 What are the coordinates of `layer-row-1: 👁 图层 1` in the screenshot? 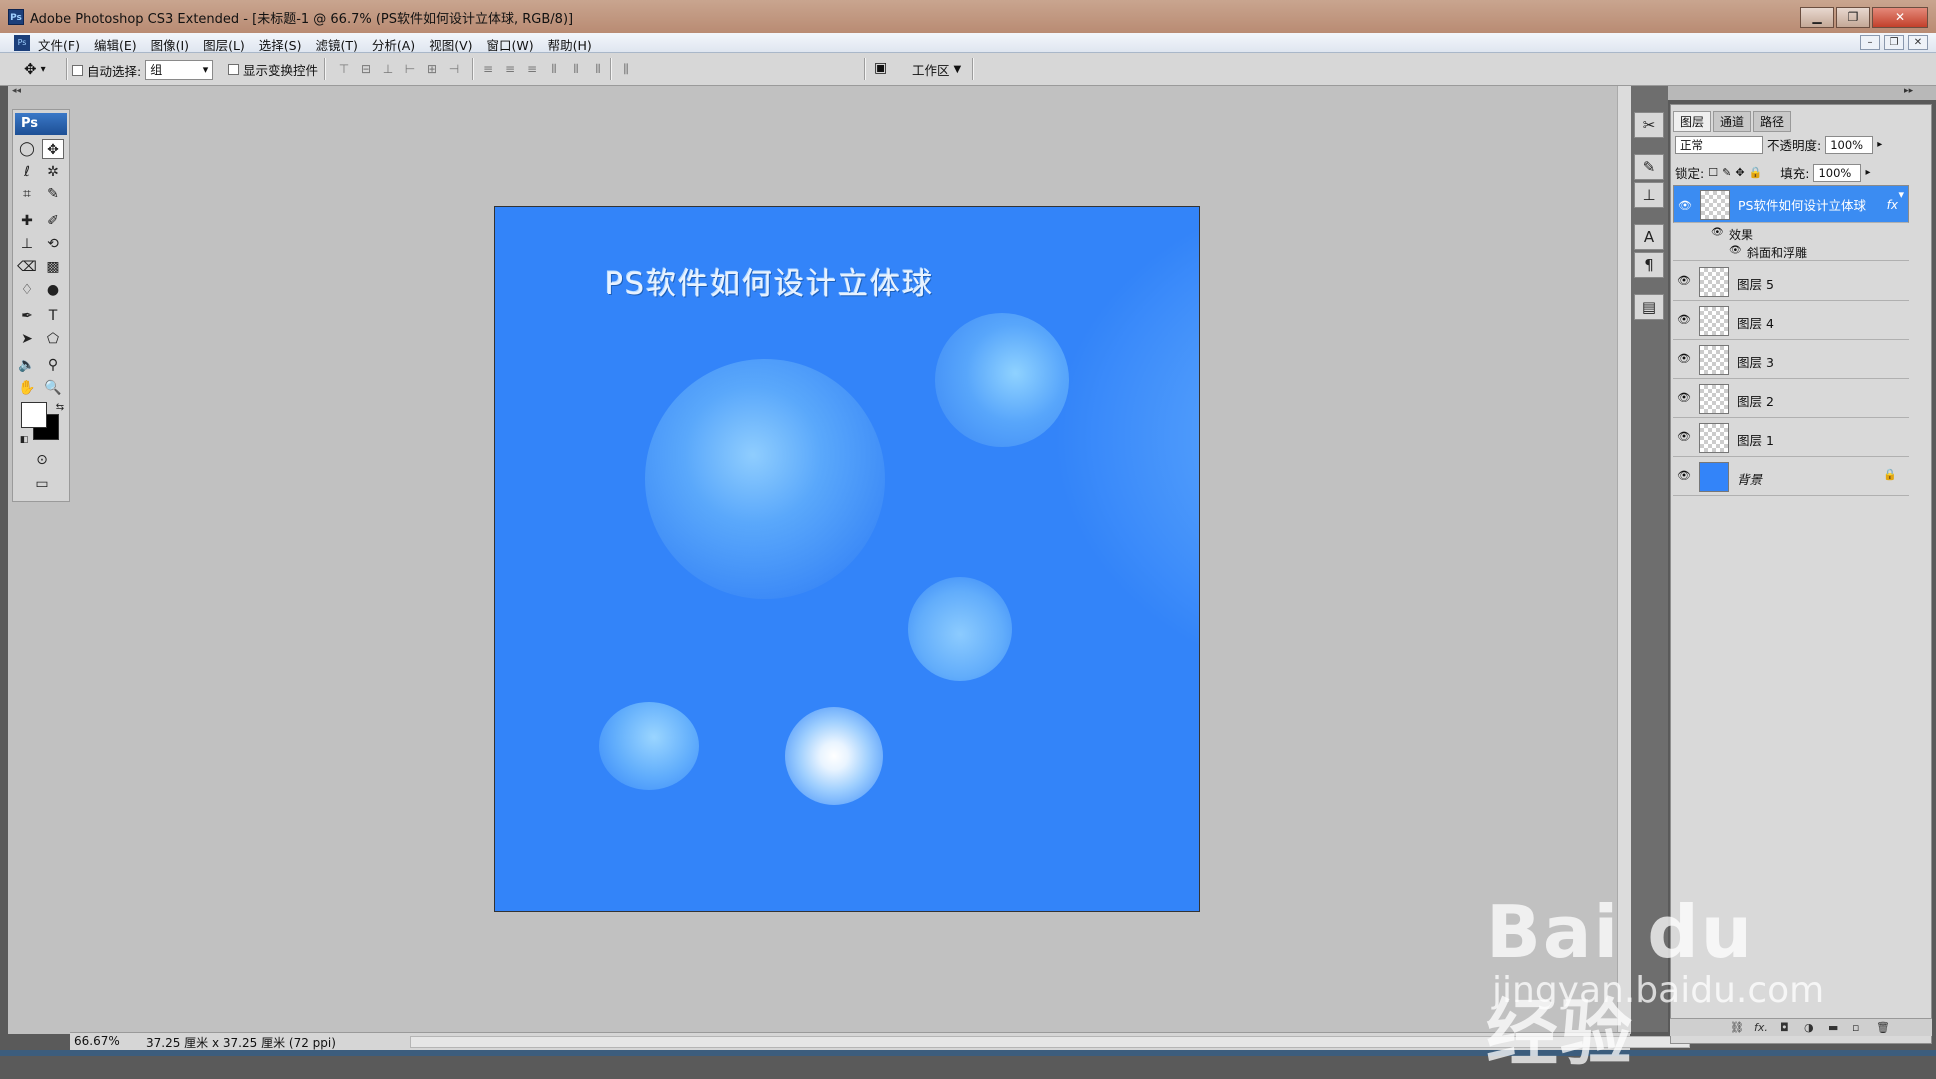 It's located at (1791, 438).